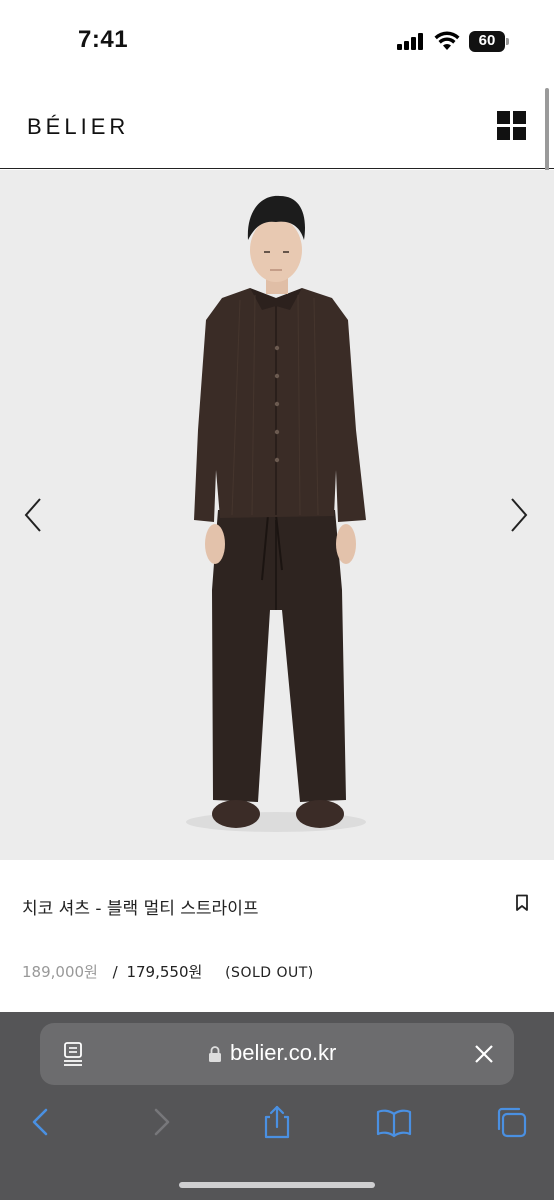  I want to click on chevron-right-icon, so click(522, 515).